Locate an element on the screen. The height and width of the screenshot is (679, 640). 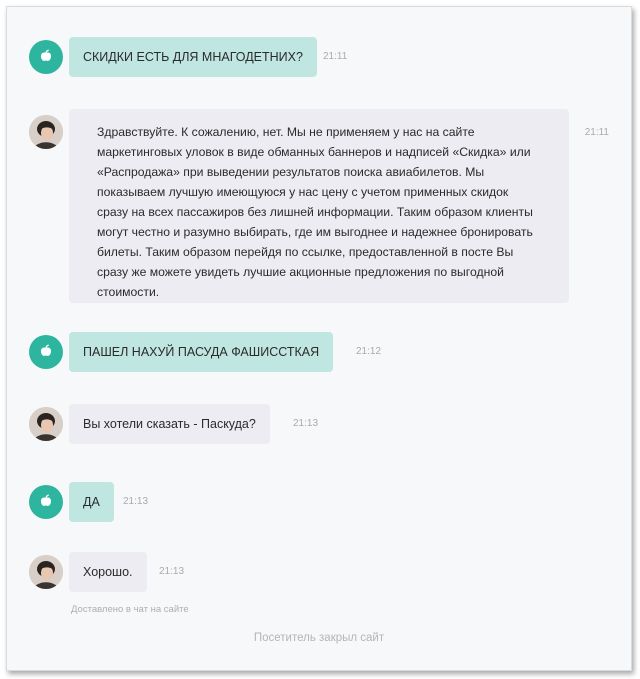
message-text: ДА is located at coordinates (91, 502).